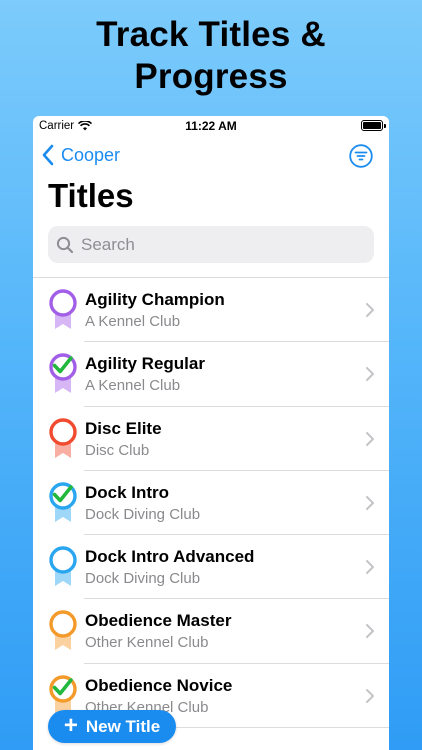  I want to click on title-name: Obedience Master, so click(158, 621).